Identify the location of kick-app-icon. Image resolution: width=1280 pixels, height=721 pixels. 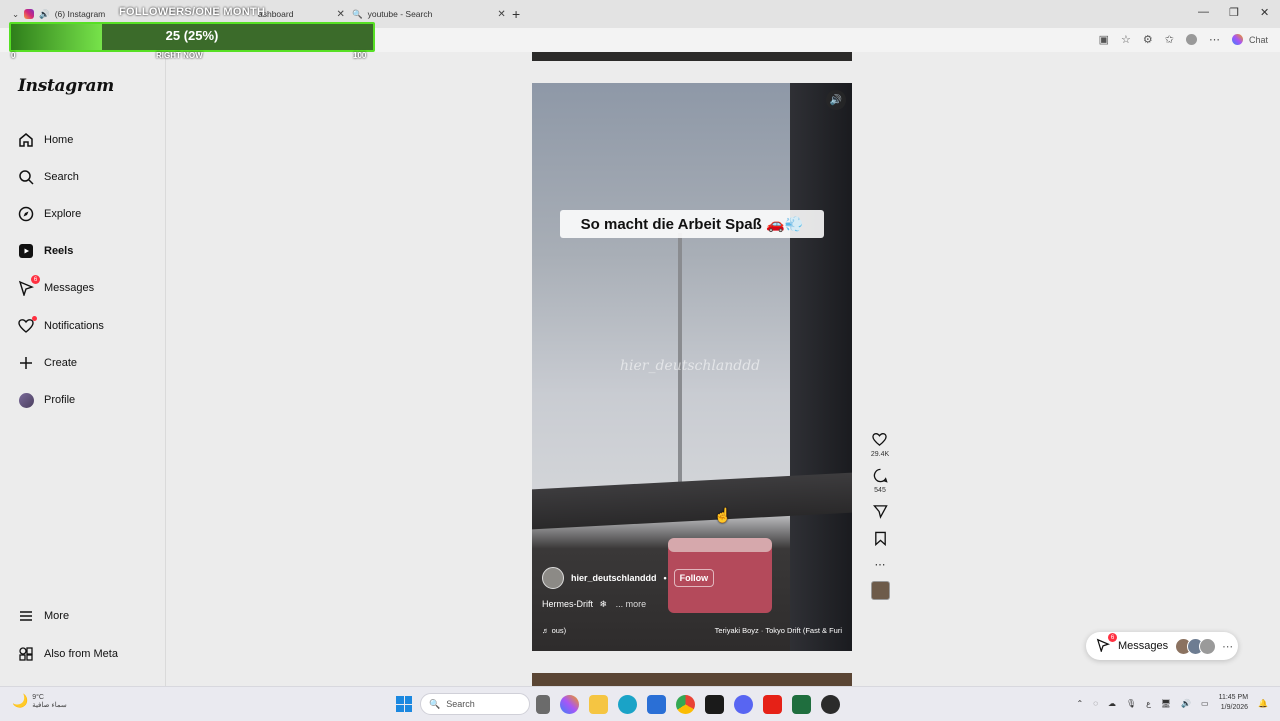
(714, 704).